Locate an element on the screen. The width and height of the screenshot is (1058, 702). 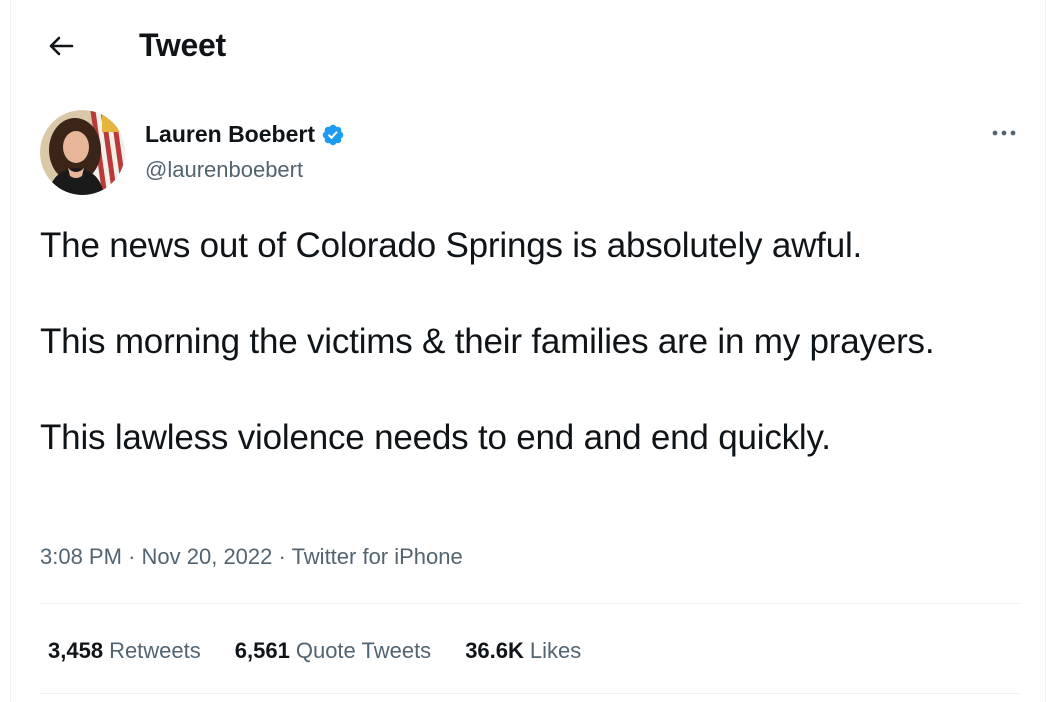
author-name-text: Lauren Boebert is located at coordinates (230, 134).